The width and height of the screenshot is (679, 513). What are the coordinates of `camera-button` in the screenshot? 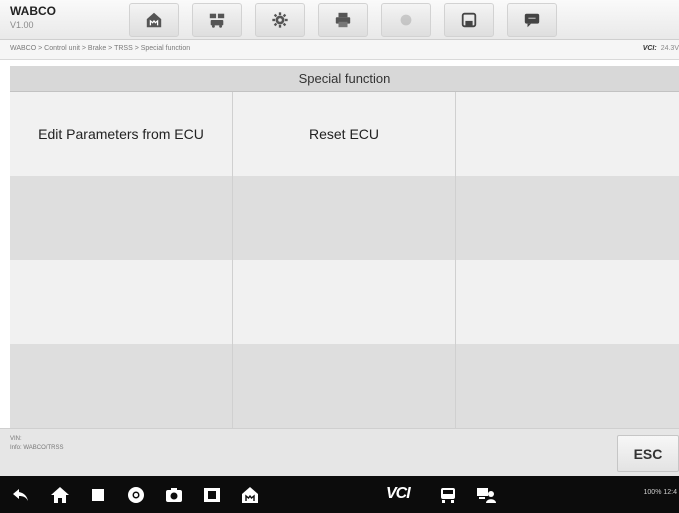 It's located at (174, 495).